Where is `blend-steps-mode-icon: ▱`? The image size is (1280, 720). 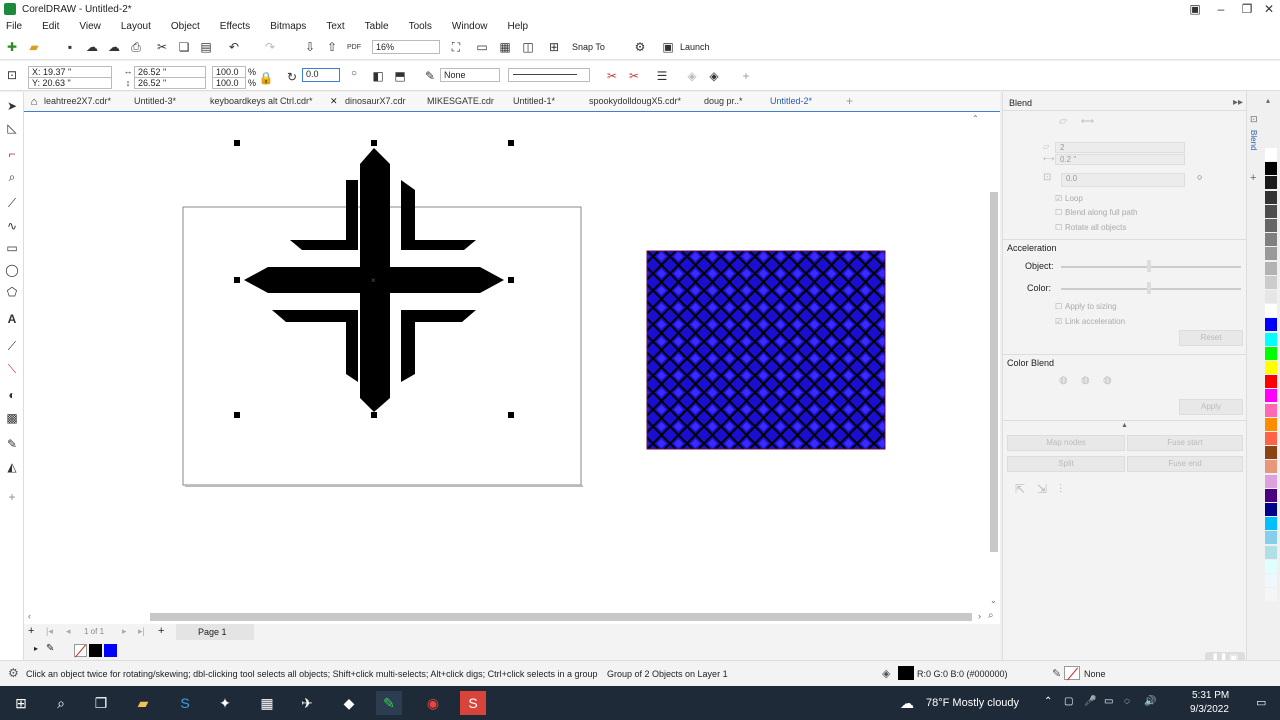
blend-steps-mode-icon: ▱ is located at coordinates (1063, 121).